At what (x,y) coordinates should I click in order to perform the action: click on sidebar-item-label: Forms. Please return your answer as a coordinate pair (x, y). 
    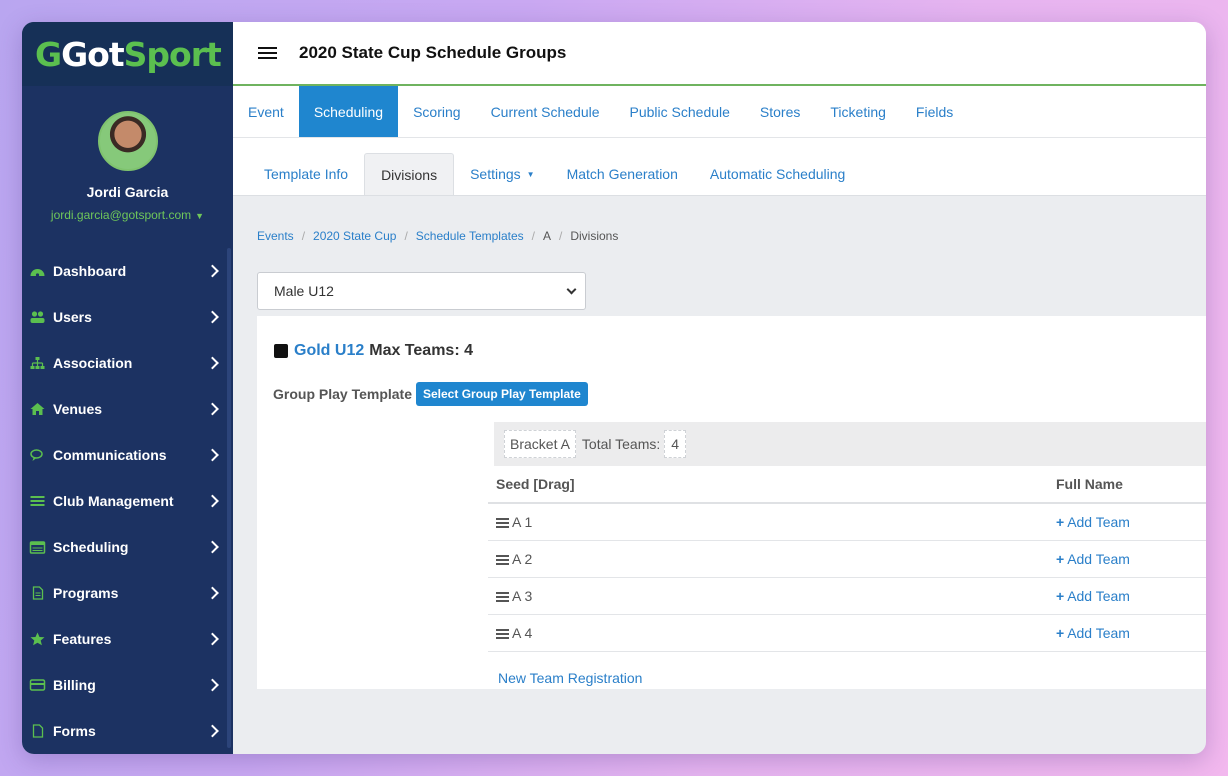
    Looking at the image, I should click on (74, 731).